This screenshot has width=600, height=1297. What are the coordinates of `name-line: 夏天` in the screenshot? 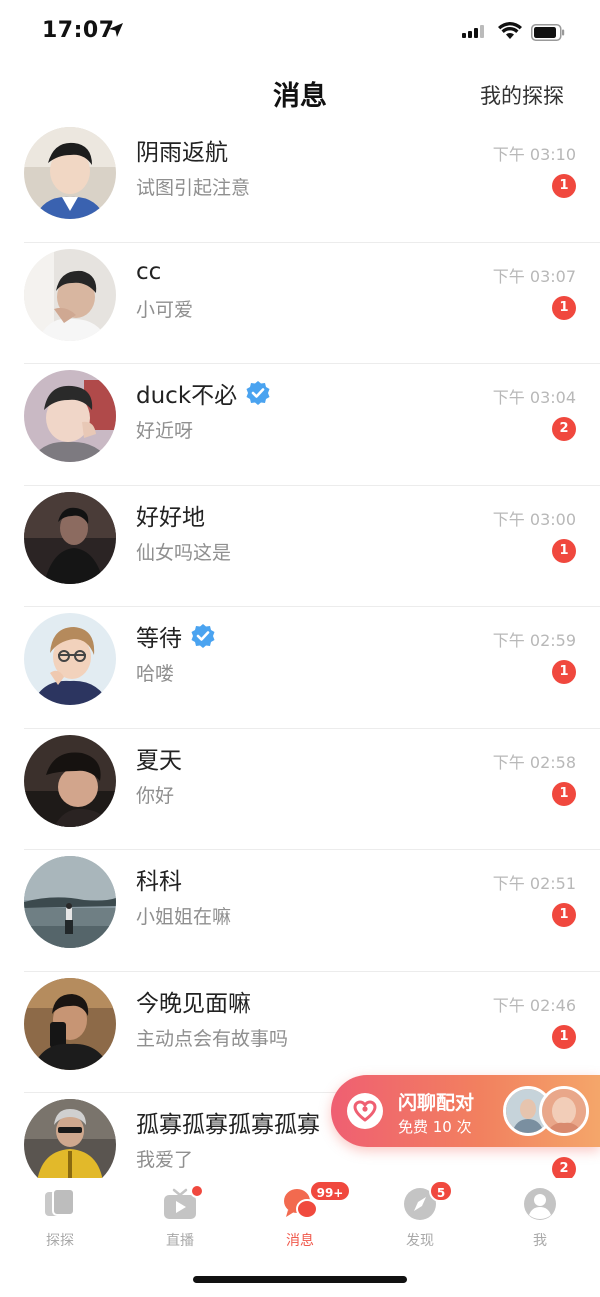 It's located at (159, 758).